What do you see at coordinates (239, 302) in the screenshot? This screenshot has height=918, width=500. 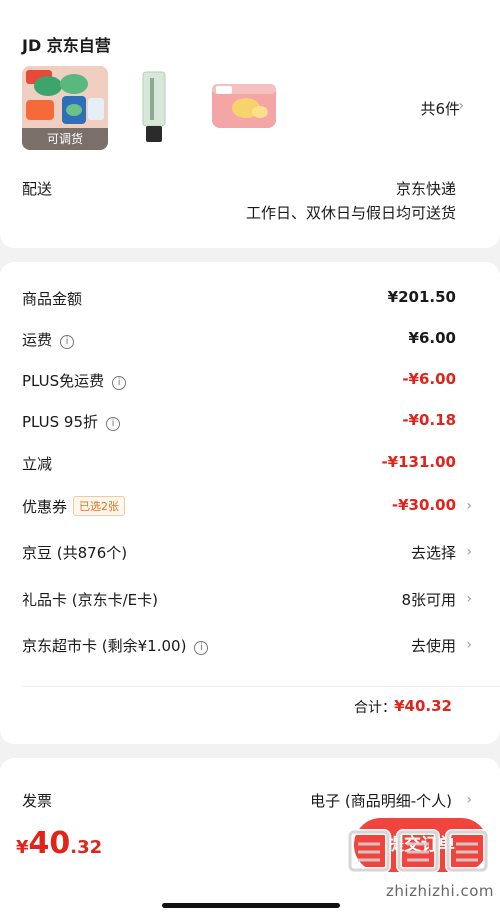 I see `row-goods-amount: 商品金额 ¥201.50` at bounding box center [239, 302].